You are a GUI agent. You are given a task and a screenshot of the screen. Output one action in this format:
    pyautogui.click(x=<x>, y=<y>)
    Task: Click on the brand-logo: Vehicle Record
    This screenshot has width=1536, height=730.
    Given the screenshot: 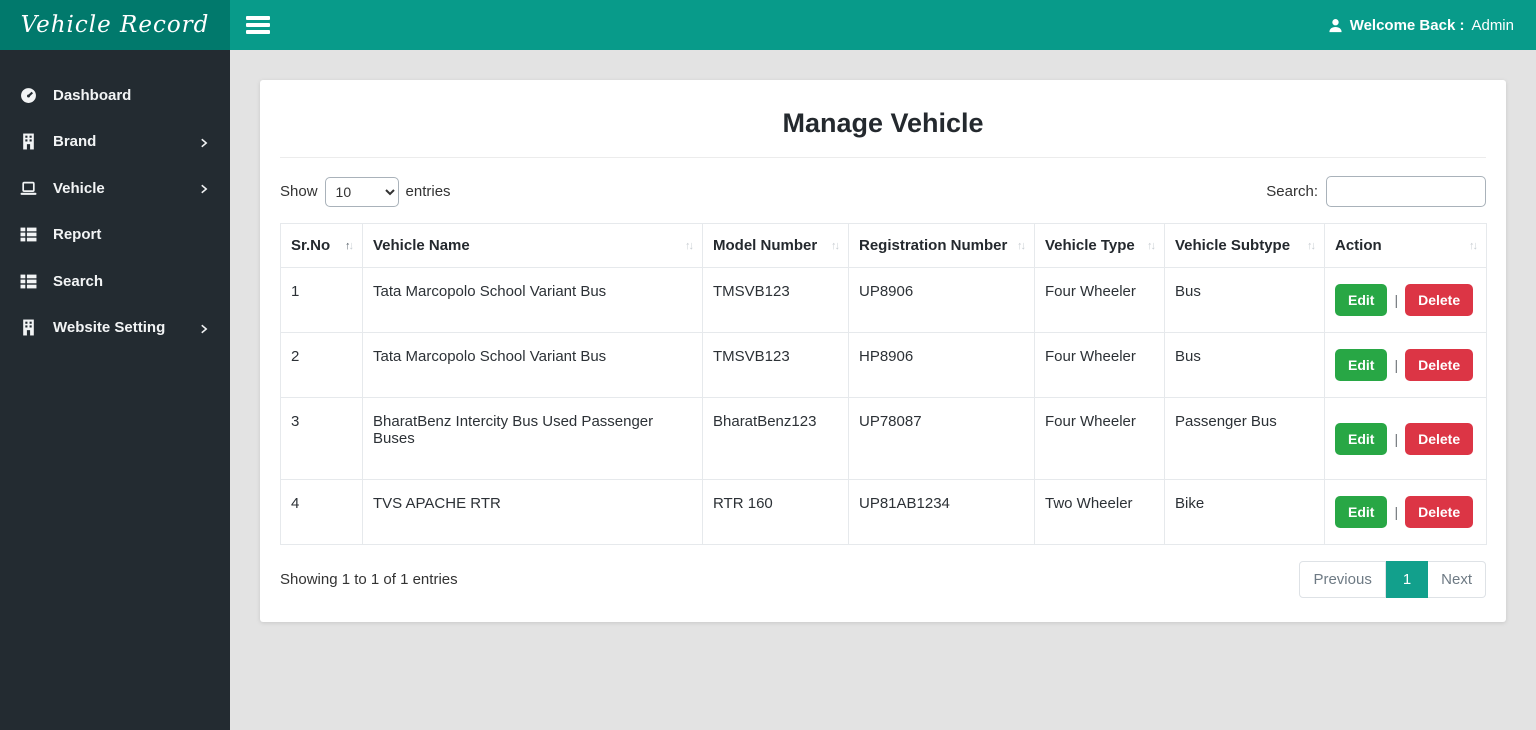 What is the action you would take?
    pyautogui.click(x=115, y=25)
    